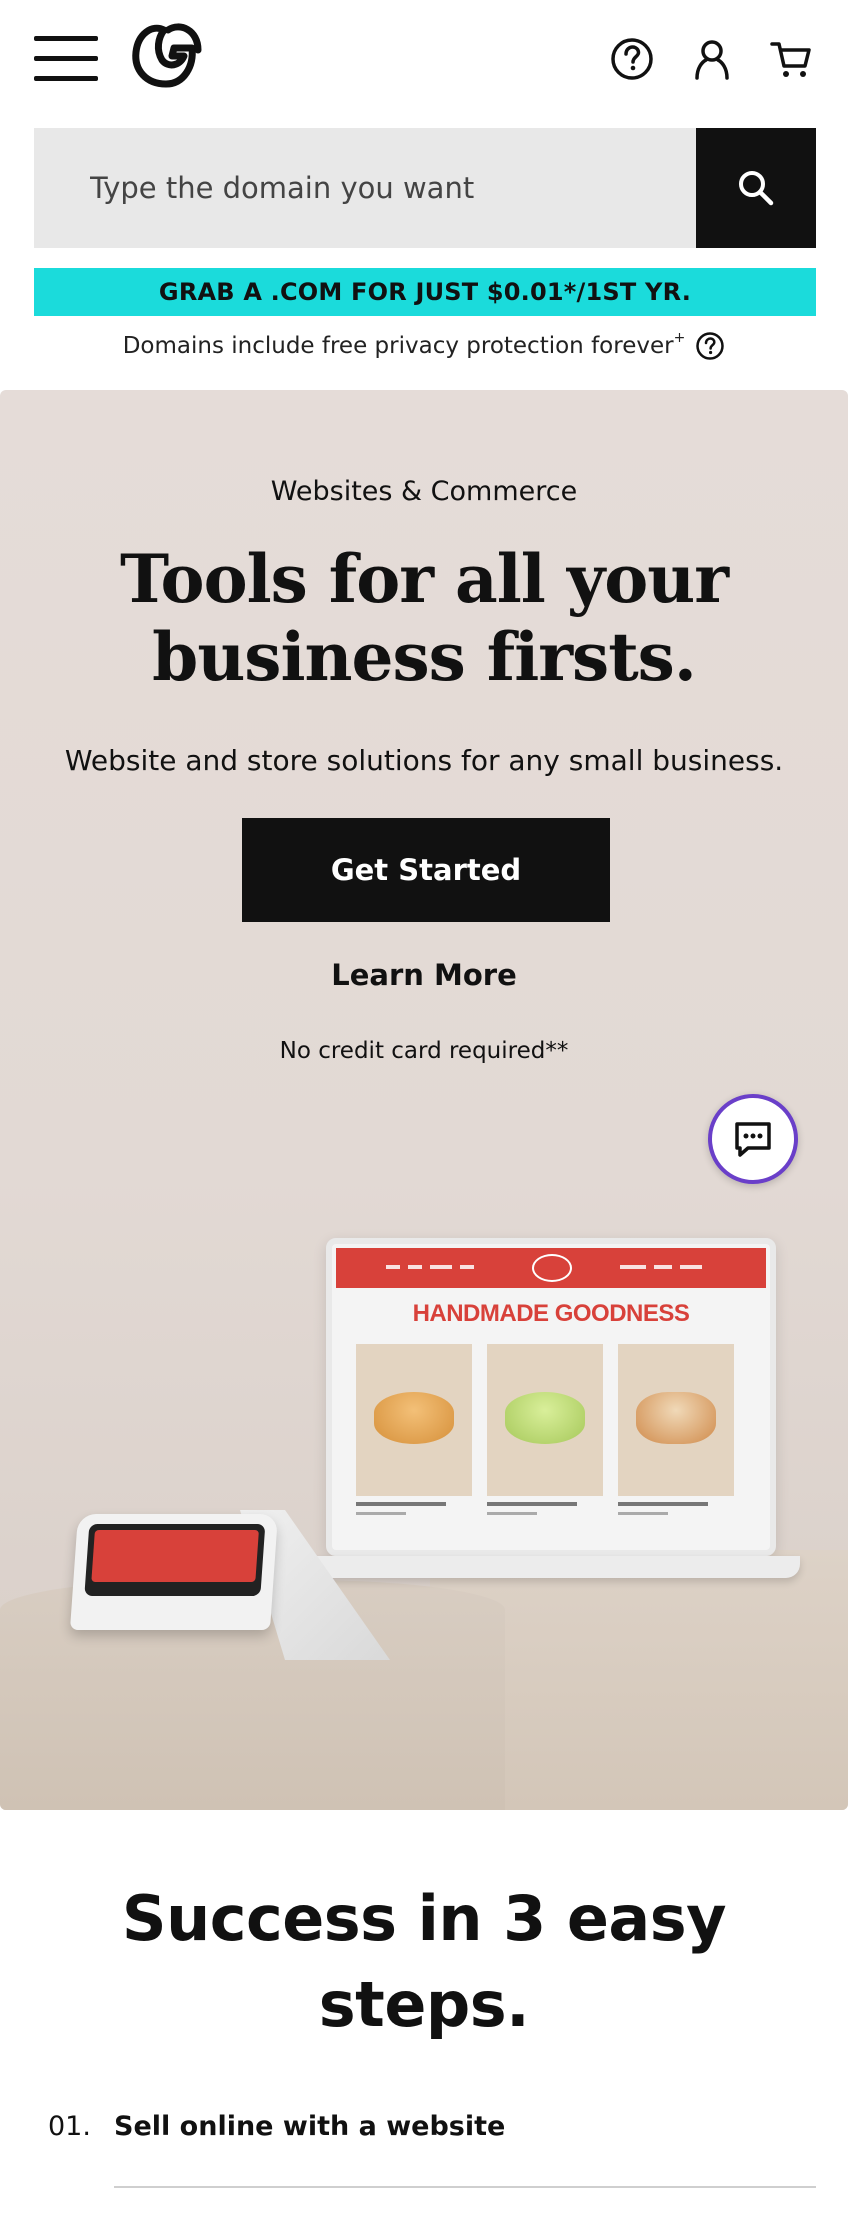 The width and height of the screenshot is (848, 2216). What do you see at coordinates (424, 579) in the screenshot?
I see `hero-title-line-1: Tools for all your` at bounding box center [424, 579].